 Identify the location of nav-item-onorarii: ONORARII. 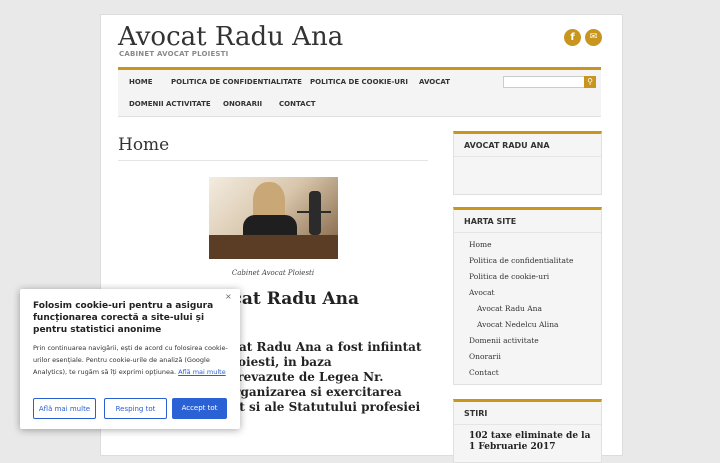
(242, 104).